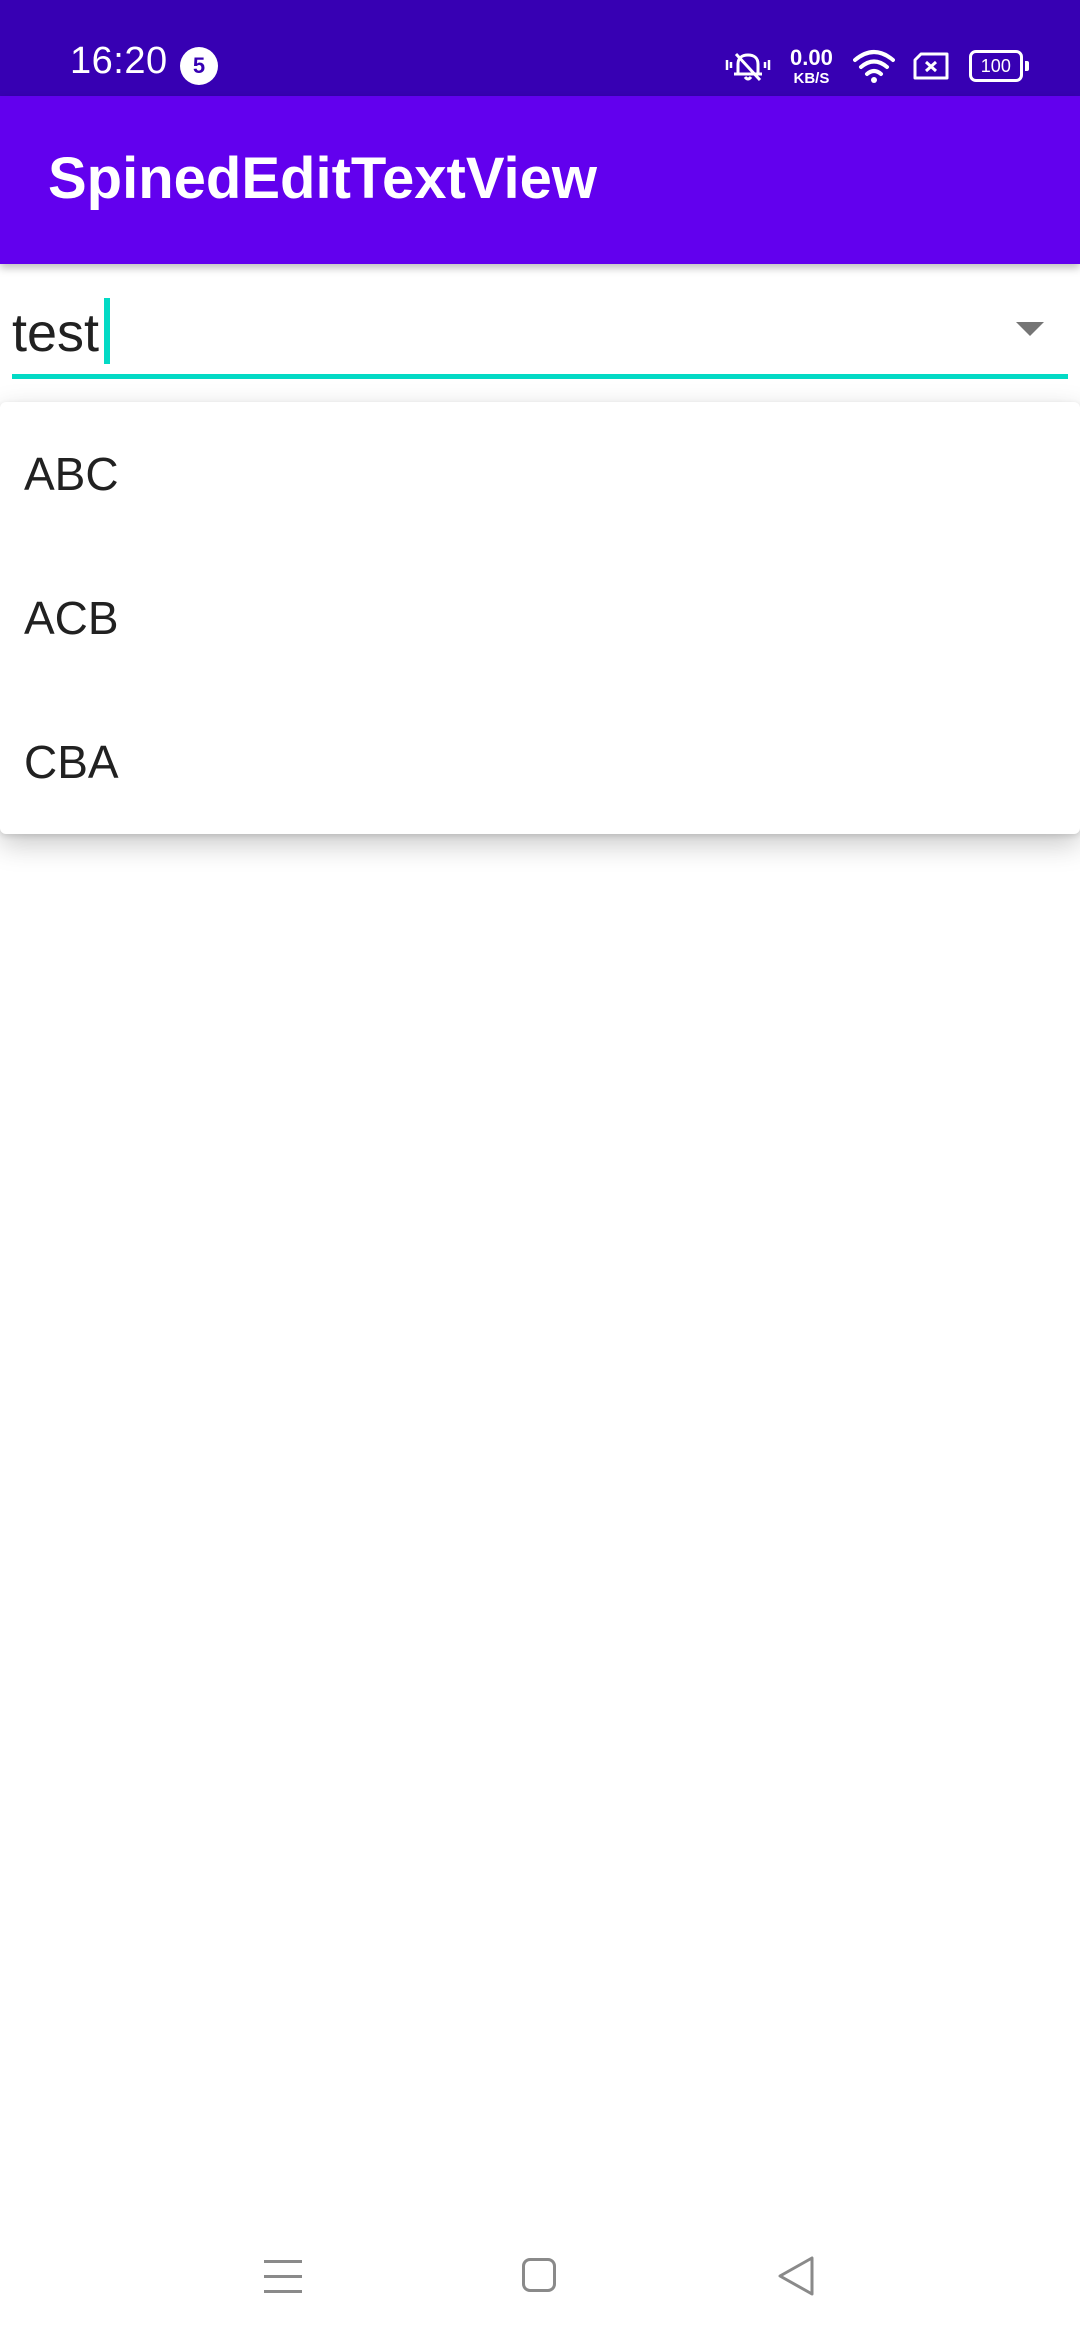 The height and width of the screenshot is (2340, 1080). I want to click on sim-icon, so click(931, 66).